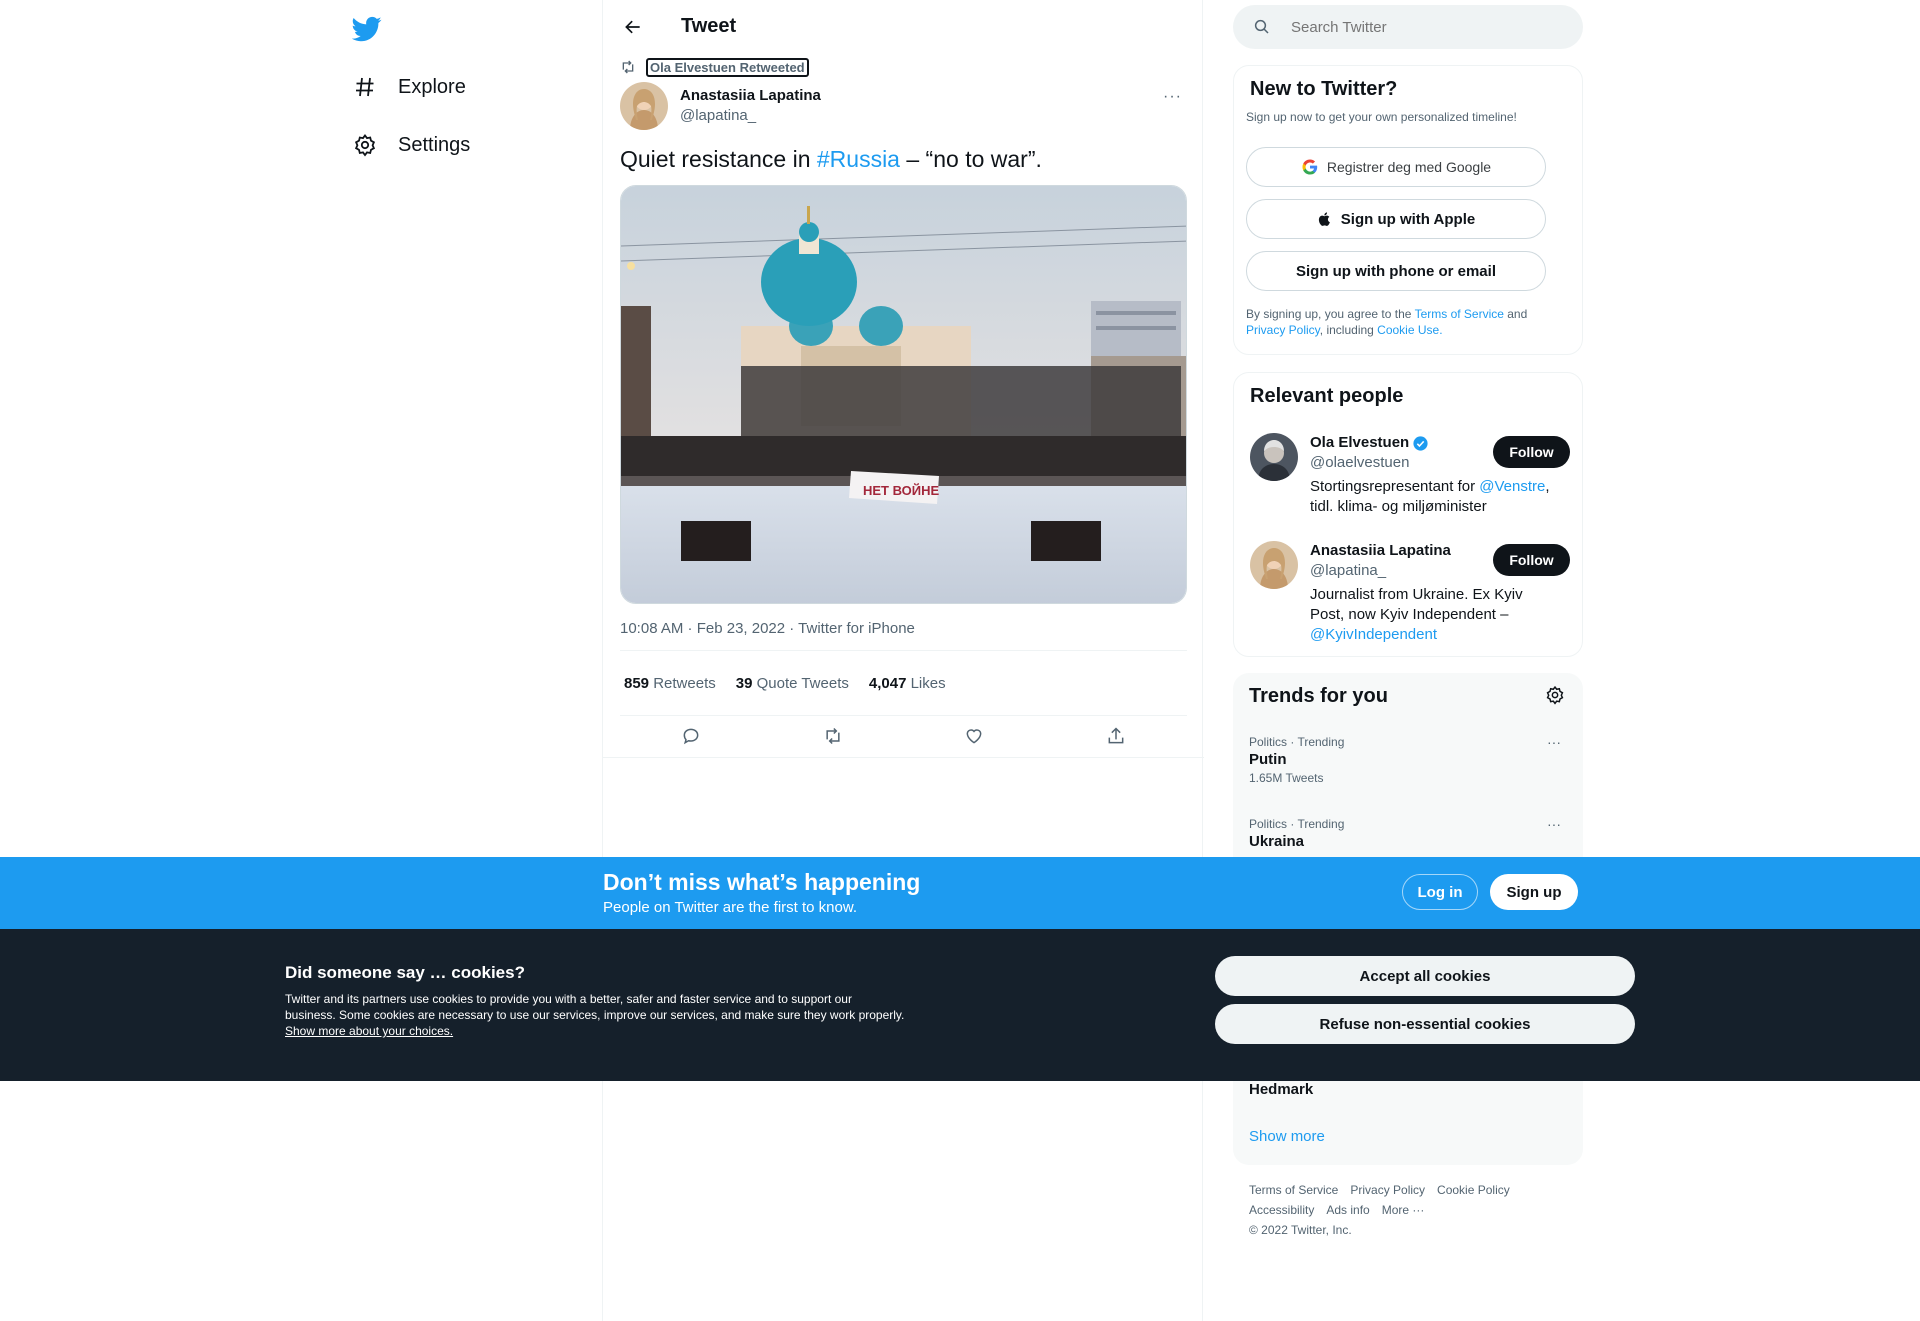 The height and width of the screenshot is (1321, 1920). I want to click on person-name: Ola Elvestuen, so click(1359, 443).